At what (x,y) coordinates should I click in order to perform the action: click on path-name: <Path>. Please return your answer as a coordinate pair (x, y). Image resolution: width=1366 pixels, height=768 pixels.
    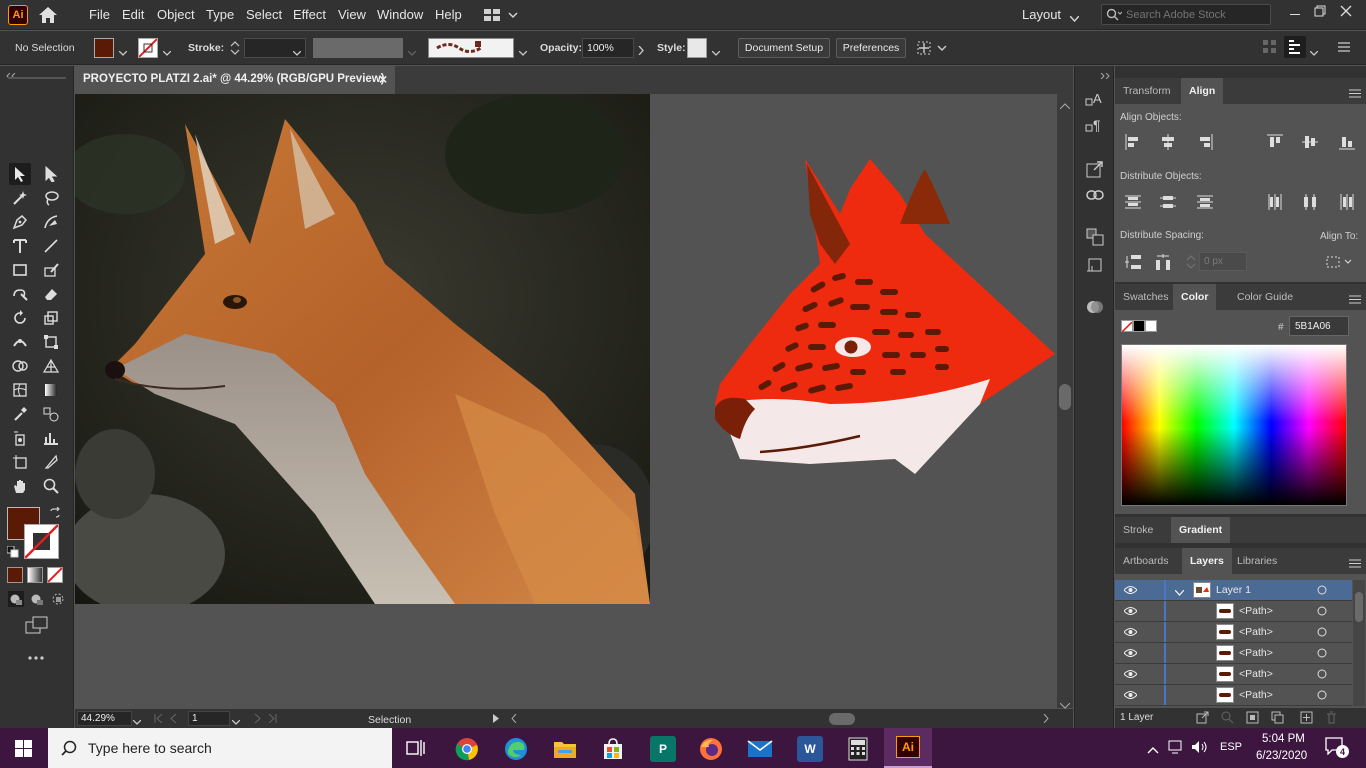
    Looking at the image, I should click on (1256, 632).